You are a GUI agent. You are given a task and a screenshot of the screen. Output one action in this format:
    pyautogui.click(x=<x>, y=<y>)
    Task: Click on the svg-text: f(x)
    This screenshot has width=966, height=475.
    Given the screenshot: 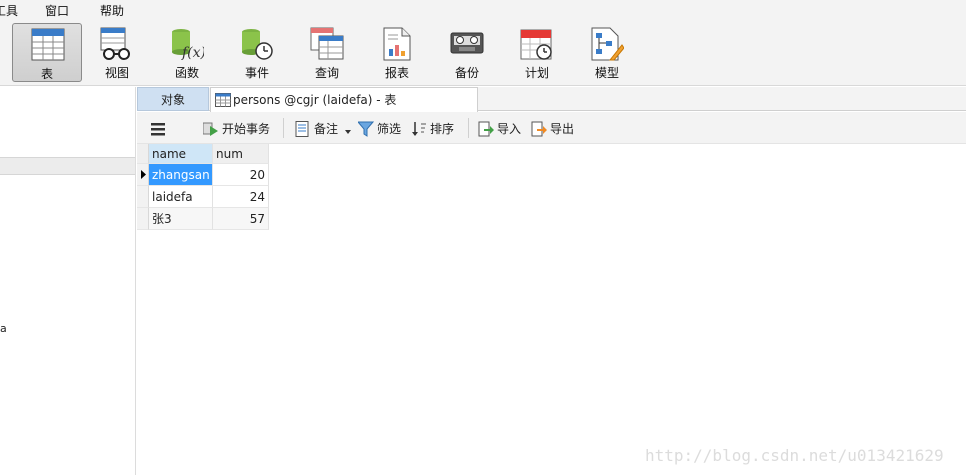 What is the action you would take?
    pyautogui.click(x=192, y=53)
    